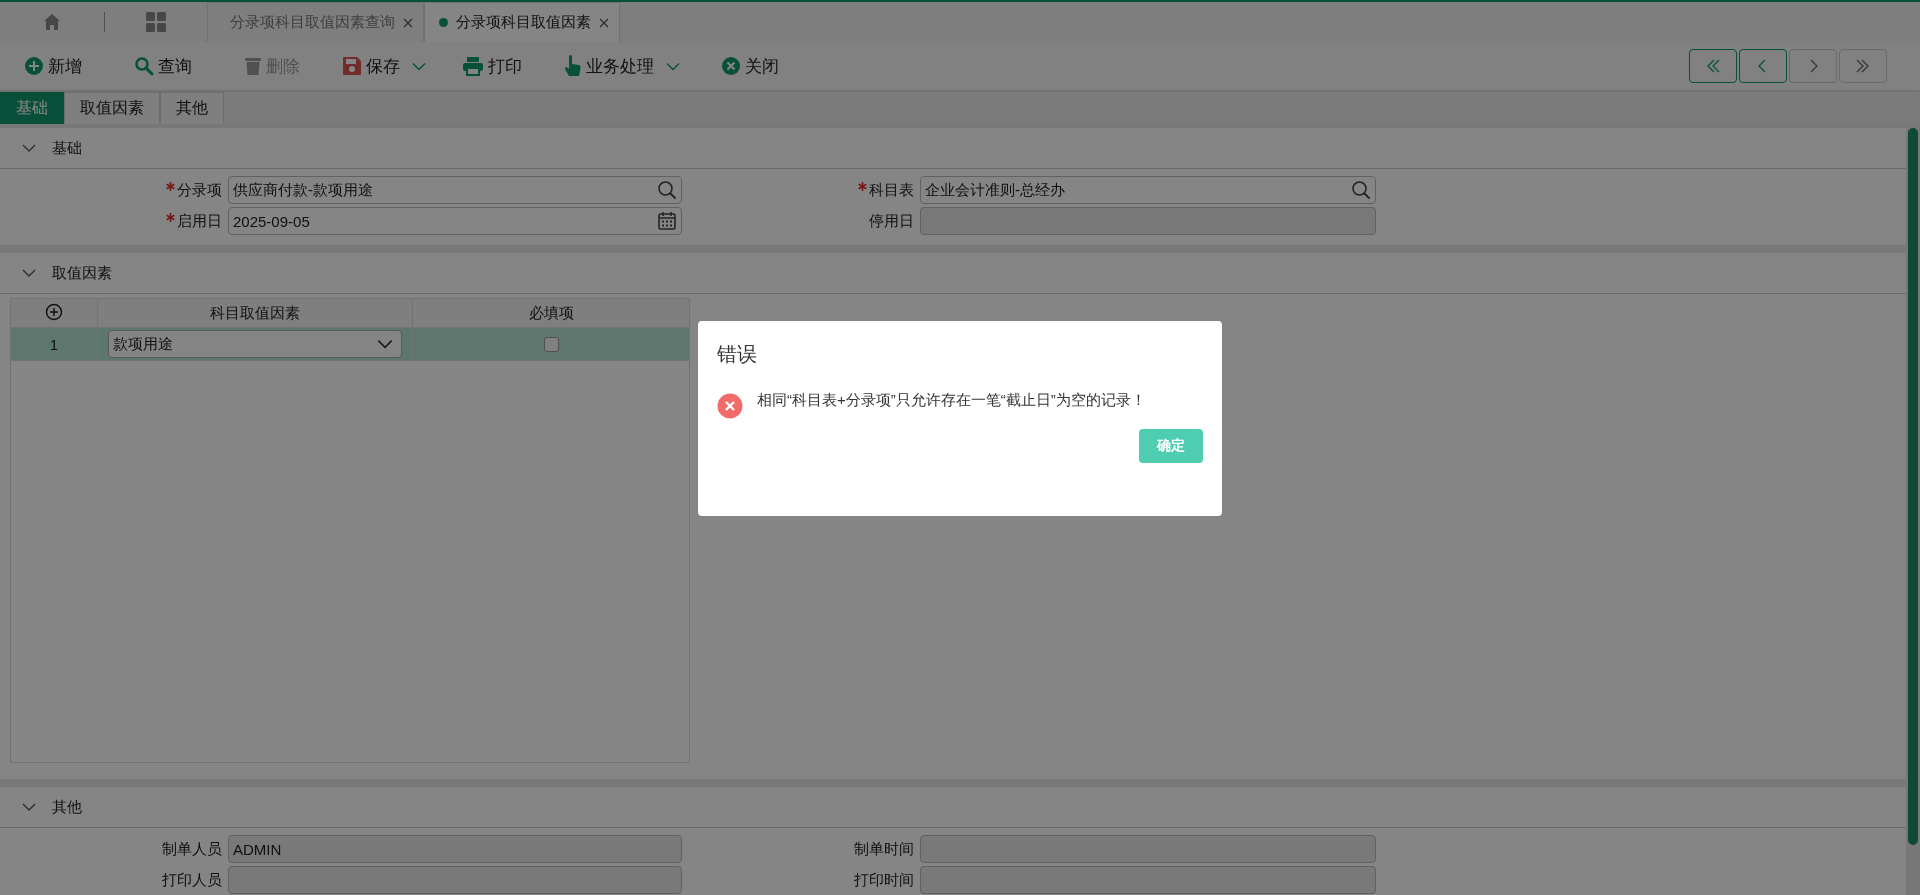 The image size is (1920, 895). Describe the element at coordinates (891, 220) in the screenshot. I see `field-label: 停用日` at that location.